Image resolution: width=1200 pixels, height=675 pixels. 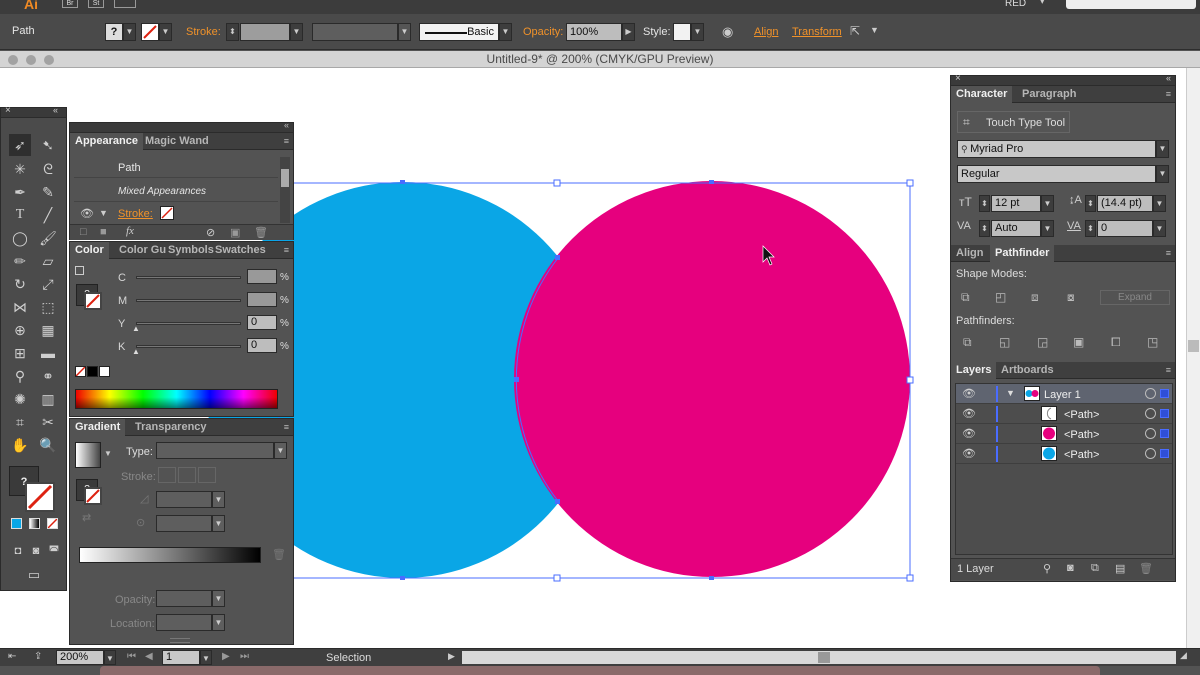 I want to click on ellipse-tool-icon: ◯, so click(x=20, y=238).